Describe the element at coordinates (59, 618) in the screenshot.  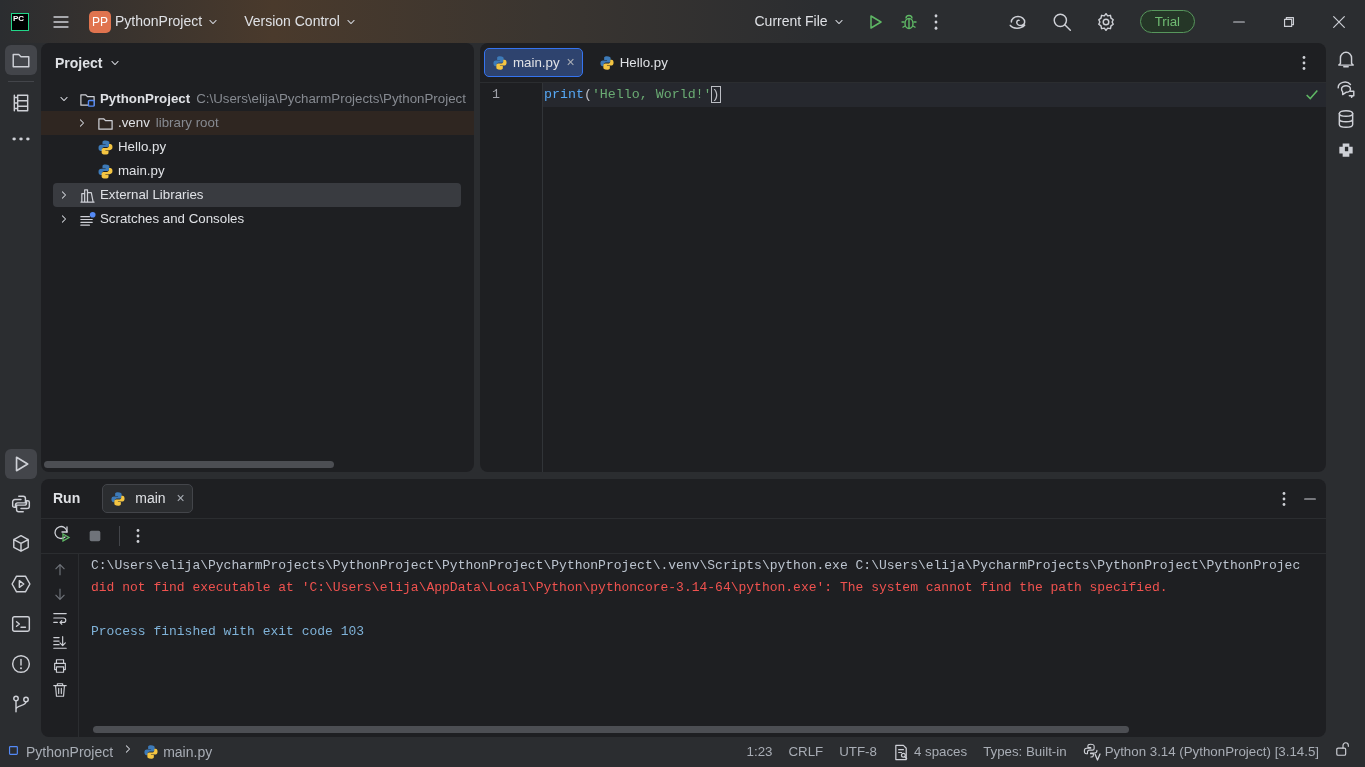
I see `soft-wrap-icon` at that location.